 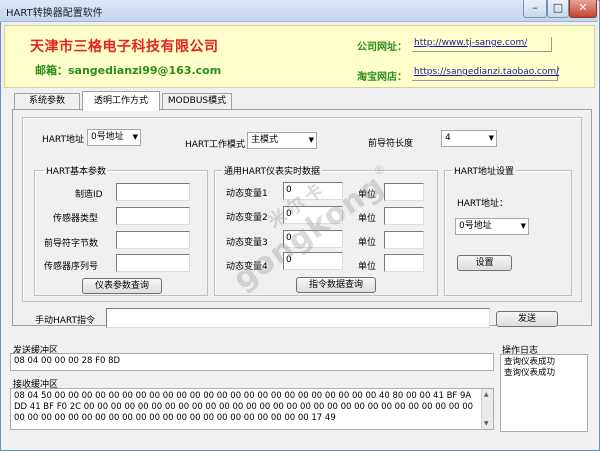 What do you see at coordinates (197, 101) in the screenshot?
I see `tab-modbus-mode: MODBUS模式` at bounding box center [197, 101].